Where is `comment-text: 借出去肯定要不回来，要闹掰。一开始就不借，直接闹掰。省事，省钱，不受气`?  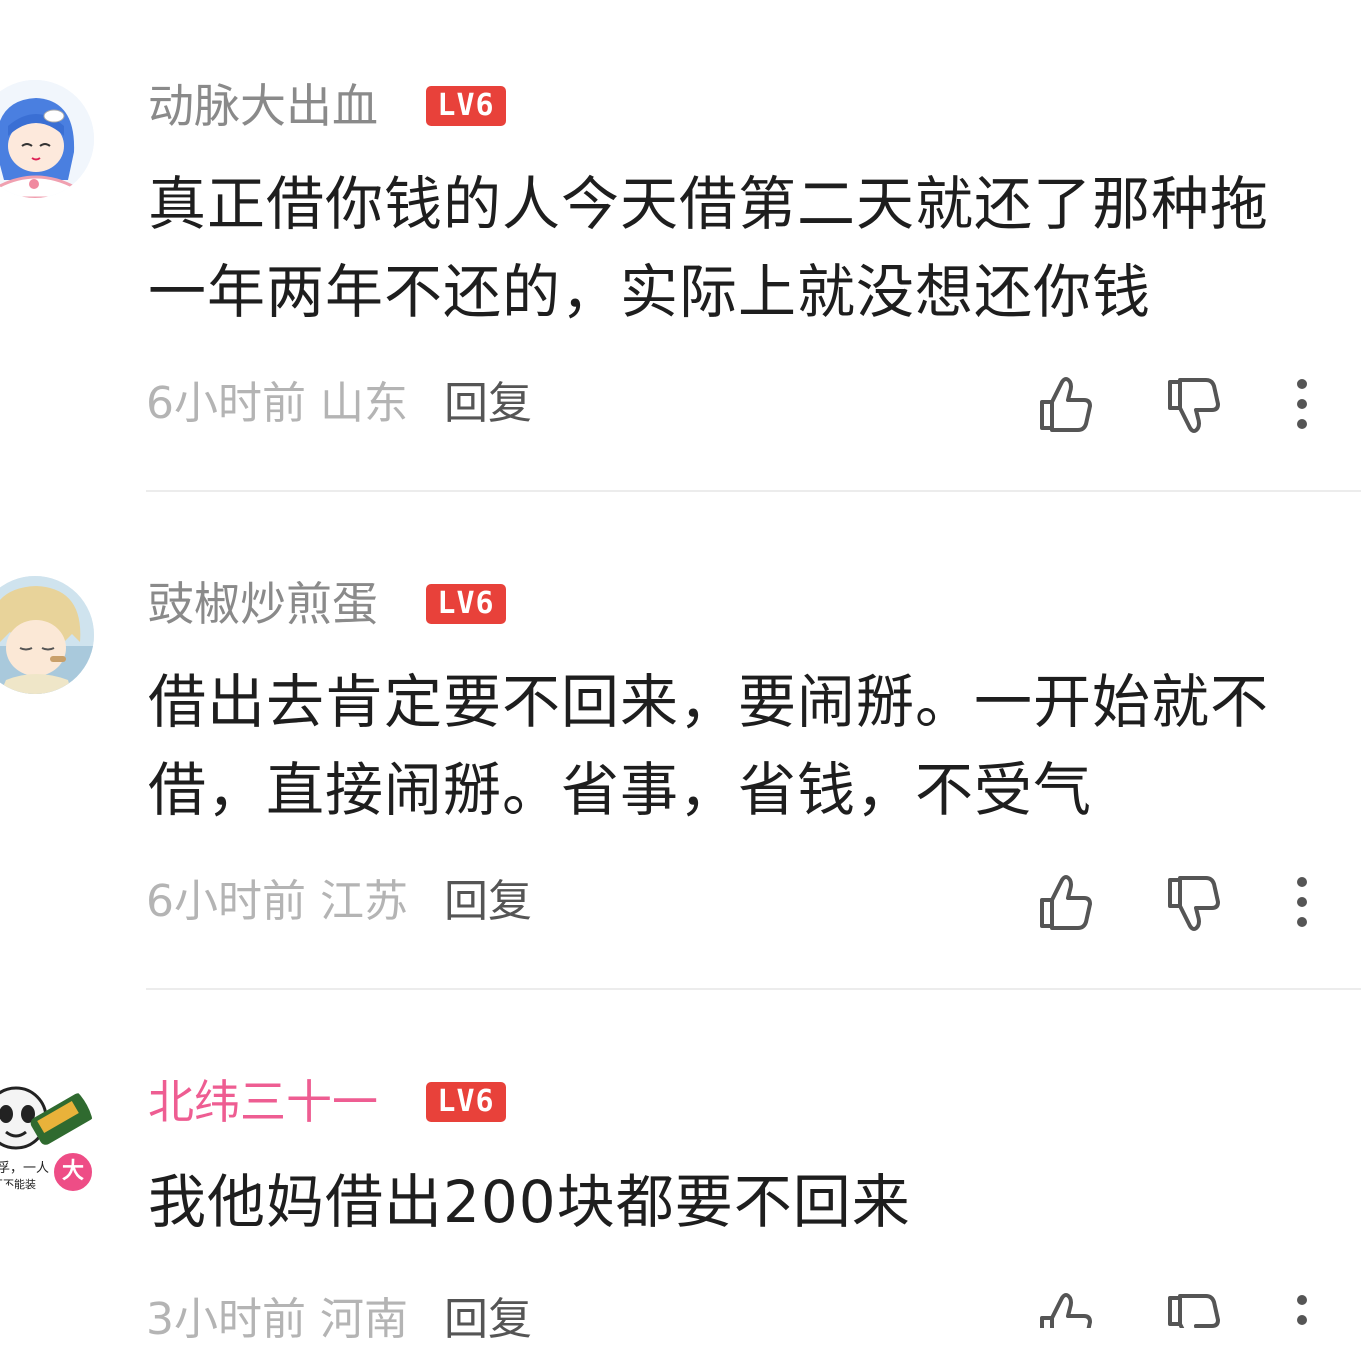
comment-text: 借出去肯定要不回来，要闹掰。一开始就不借，直接闹掰。省事，省钱，不受气 is located at coordinates (709, 746).